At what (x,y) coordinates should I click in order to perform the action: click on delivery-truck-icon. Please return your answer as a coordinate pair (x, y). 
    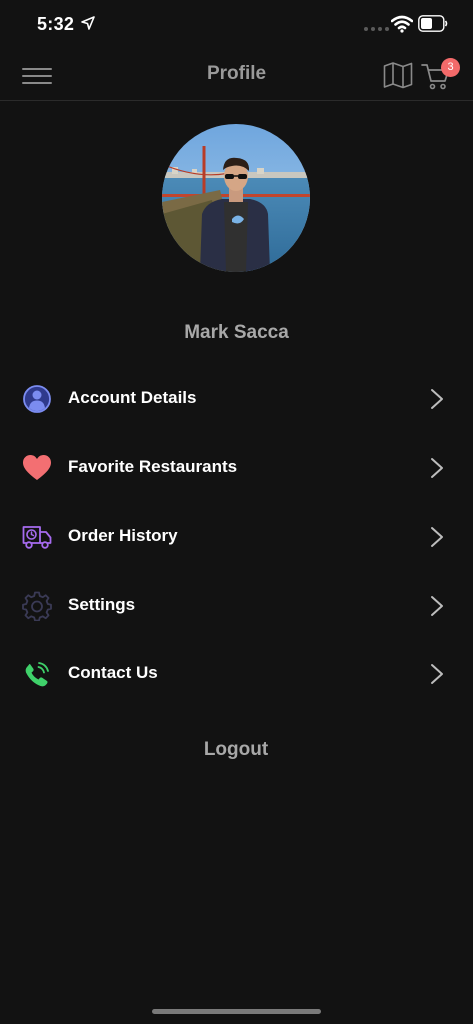
    Looking at the image, I should click on (37, 537).